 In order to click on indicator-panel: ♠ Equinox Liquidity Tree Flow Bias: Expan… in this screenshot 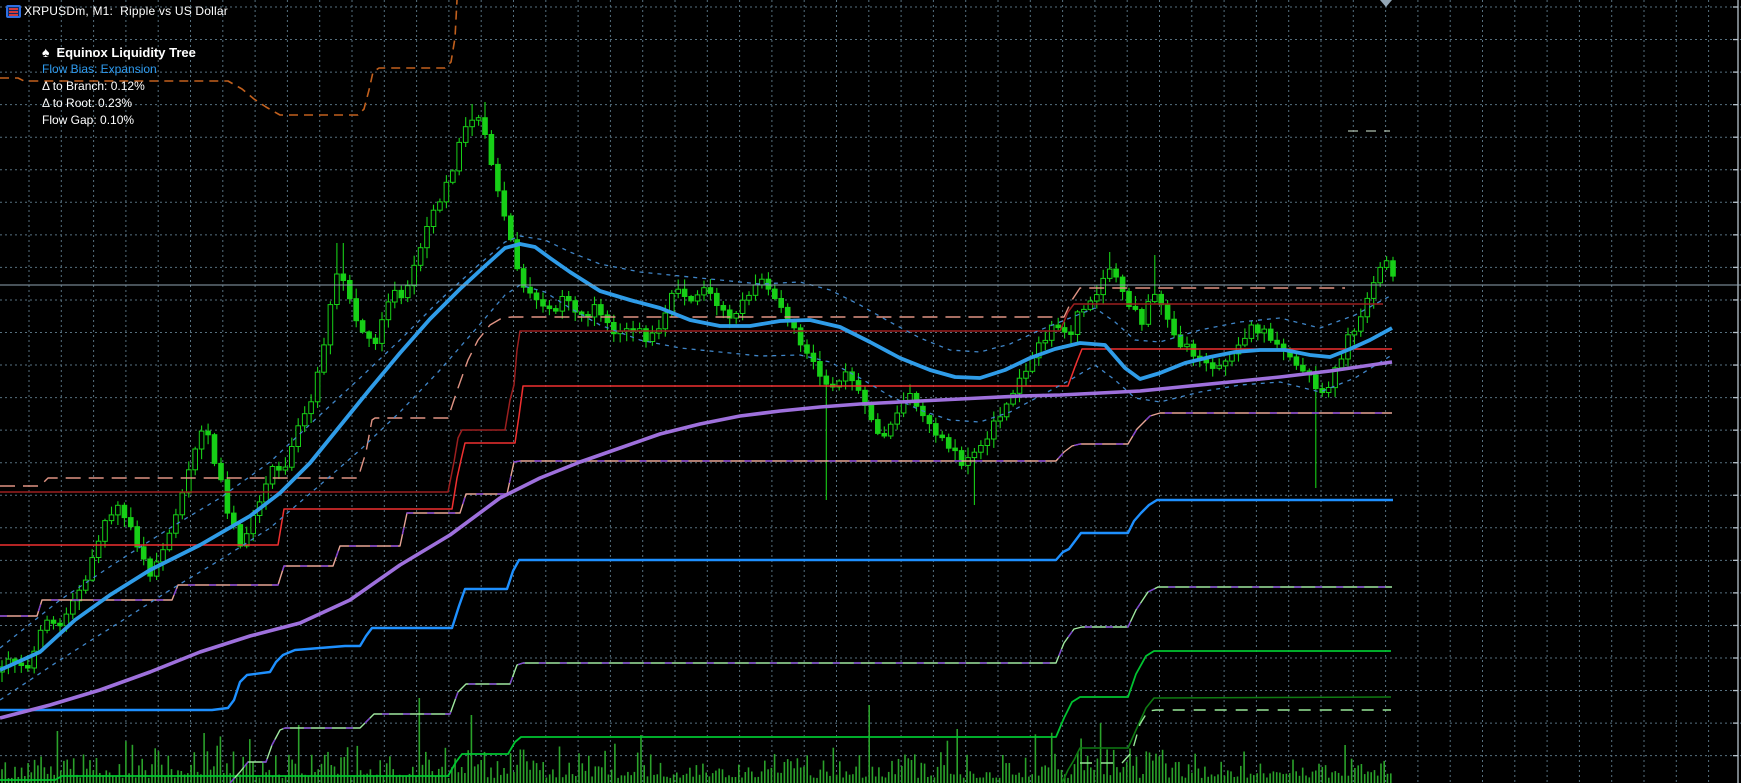, I will do `click(119, 86)`.